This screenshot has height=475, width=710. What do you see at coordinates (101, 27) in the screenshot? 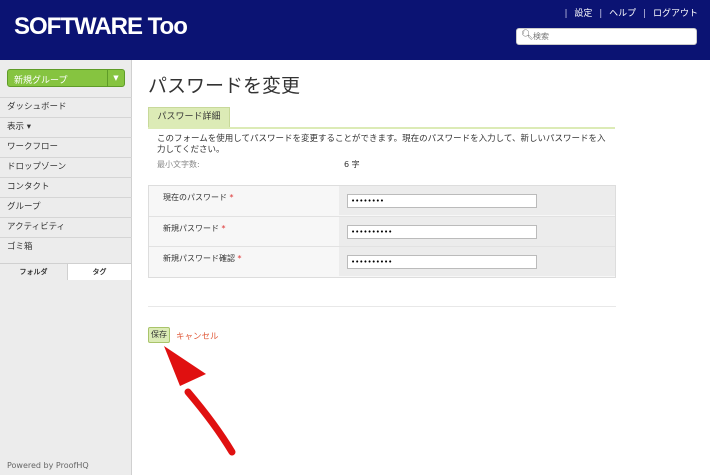
I see `app-logo: SOFTWARE Too` at bounding box center [101, 27].